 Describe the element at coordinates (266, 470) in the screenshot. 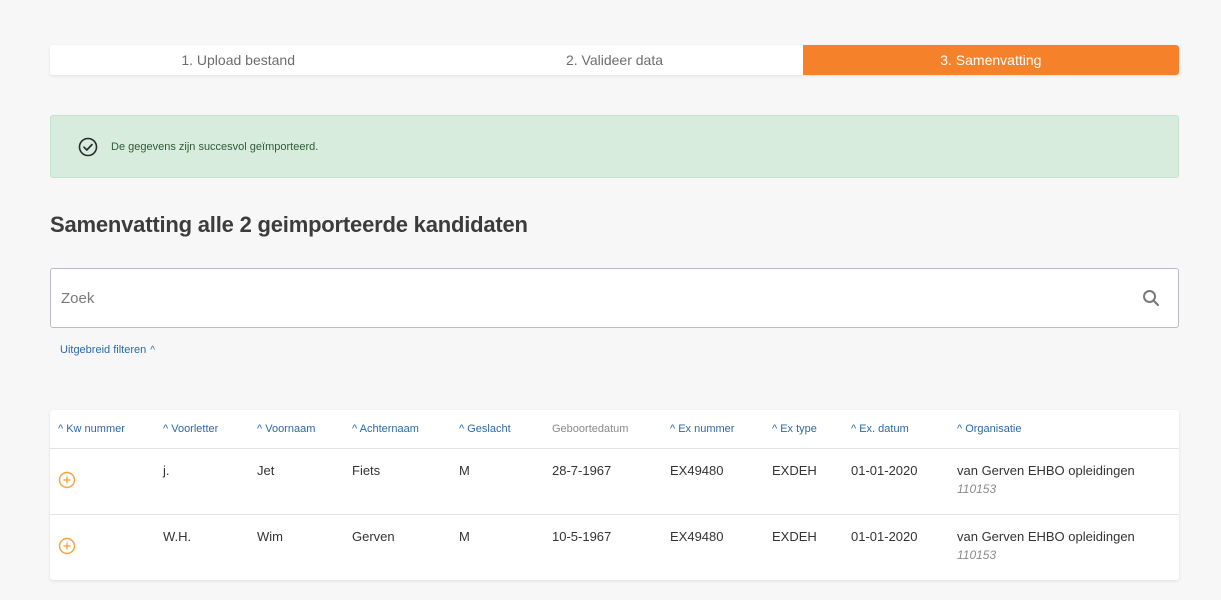

I see `cell-voornaam: Jet` at that location.